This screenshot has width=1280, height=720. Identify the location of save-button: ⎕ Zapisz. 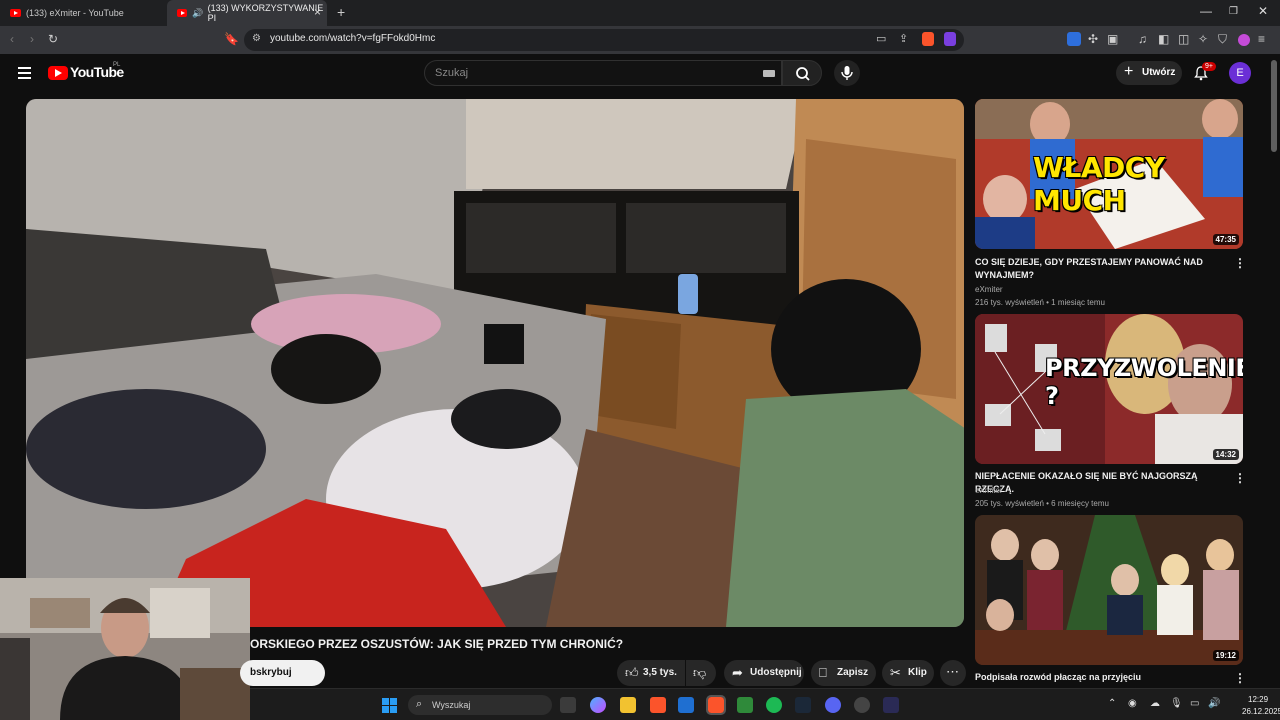
(843, 673).